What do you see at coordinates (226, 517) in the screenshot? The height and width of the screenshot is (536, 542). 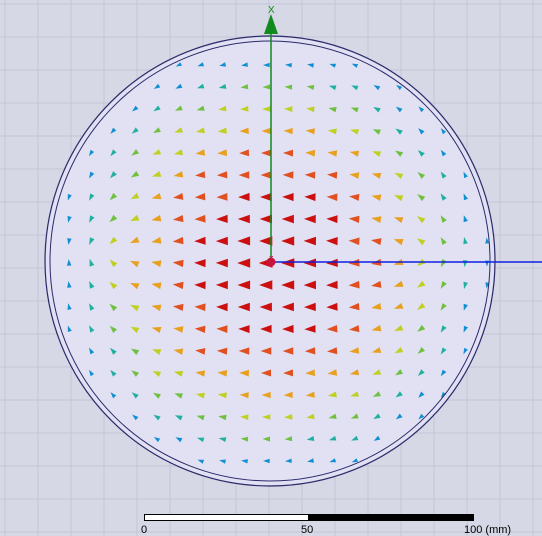 I see `scale-bar-white-segment` at bounding box center [226, 517].